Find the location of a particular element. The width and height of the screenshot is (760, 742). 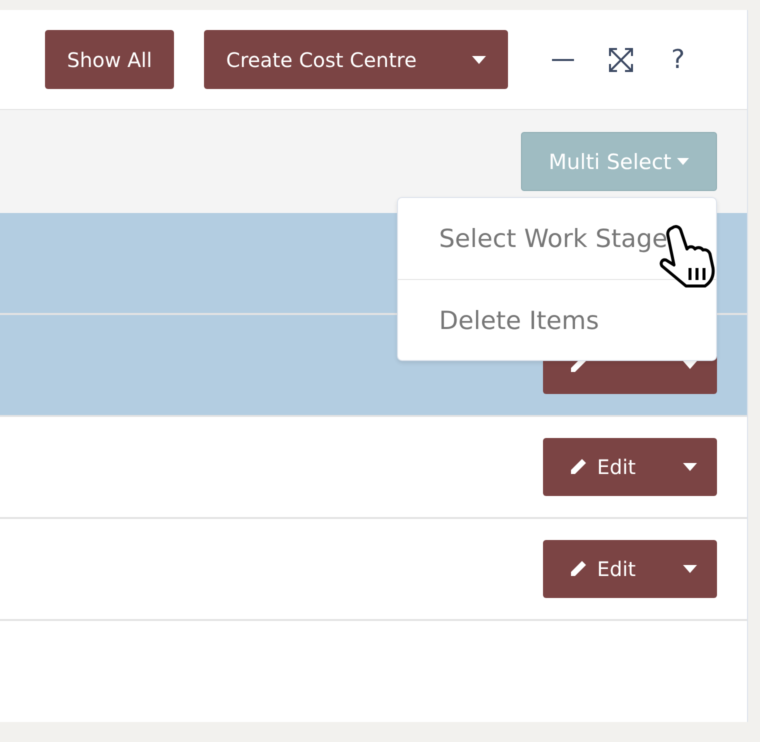

menu-item: Select Work Stage is located at coordinates (557, 238).